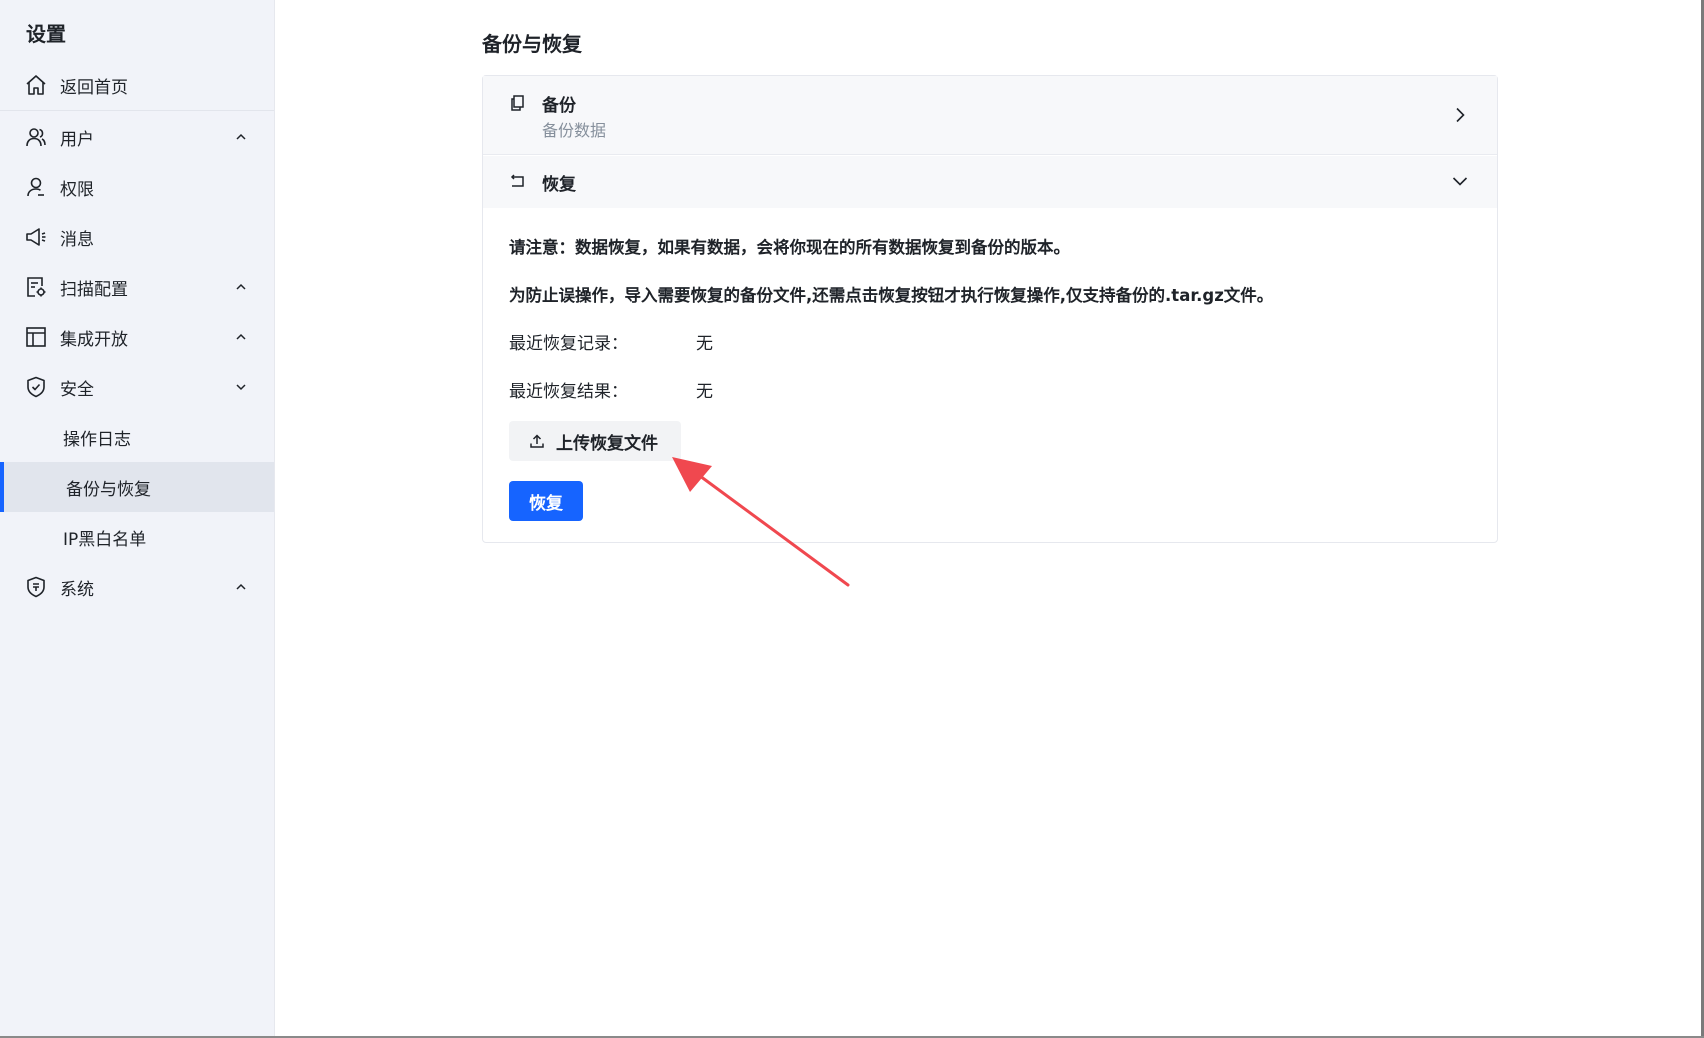 This screenshot has width=1704, height=1038. I want to click on chevron-right-icon, so click(1460, 115).